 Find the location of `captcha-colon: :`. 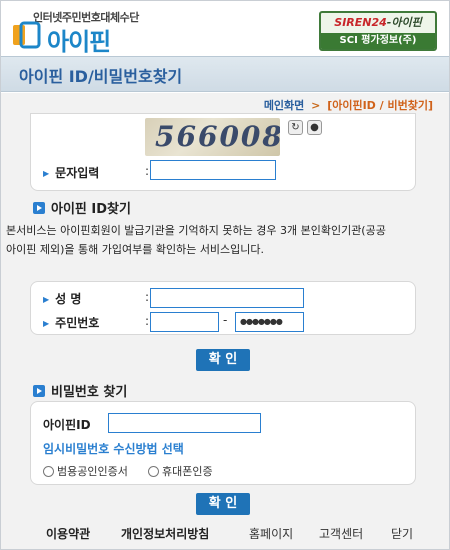

captcha-colon: : is located at coordinates (147, 171).